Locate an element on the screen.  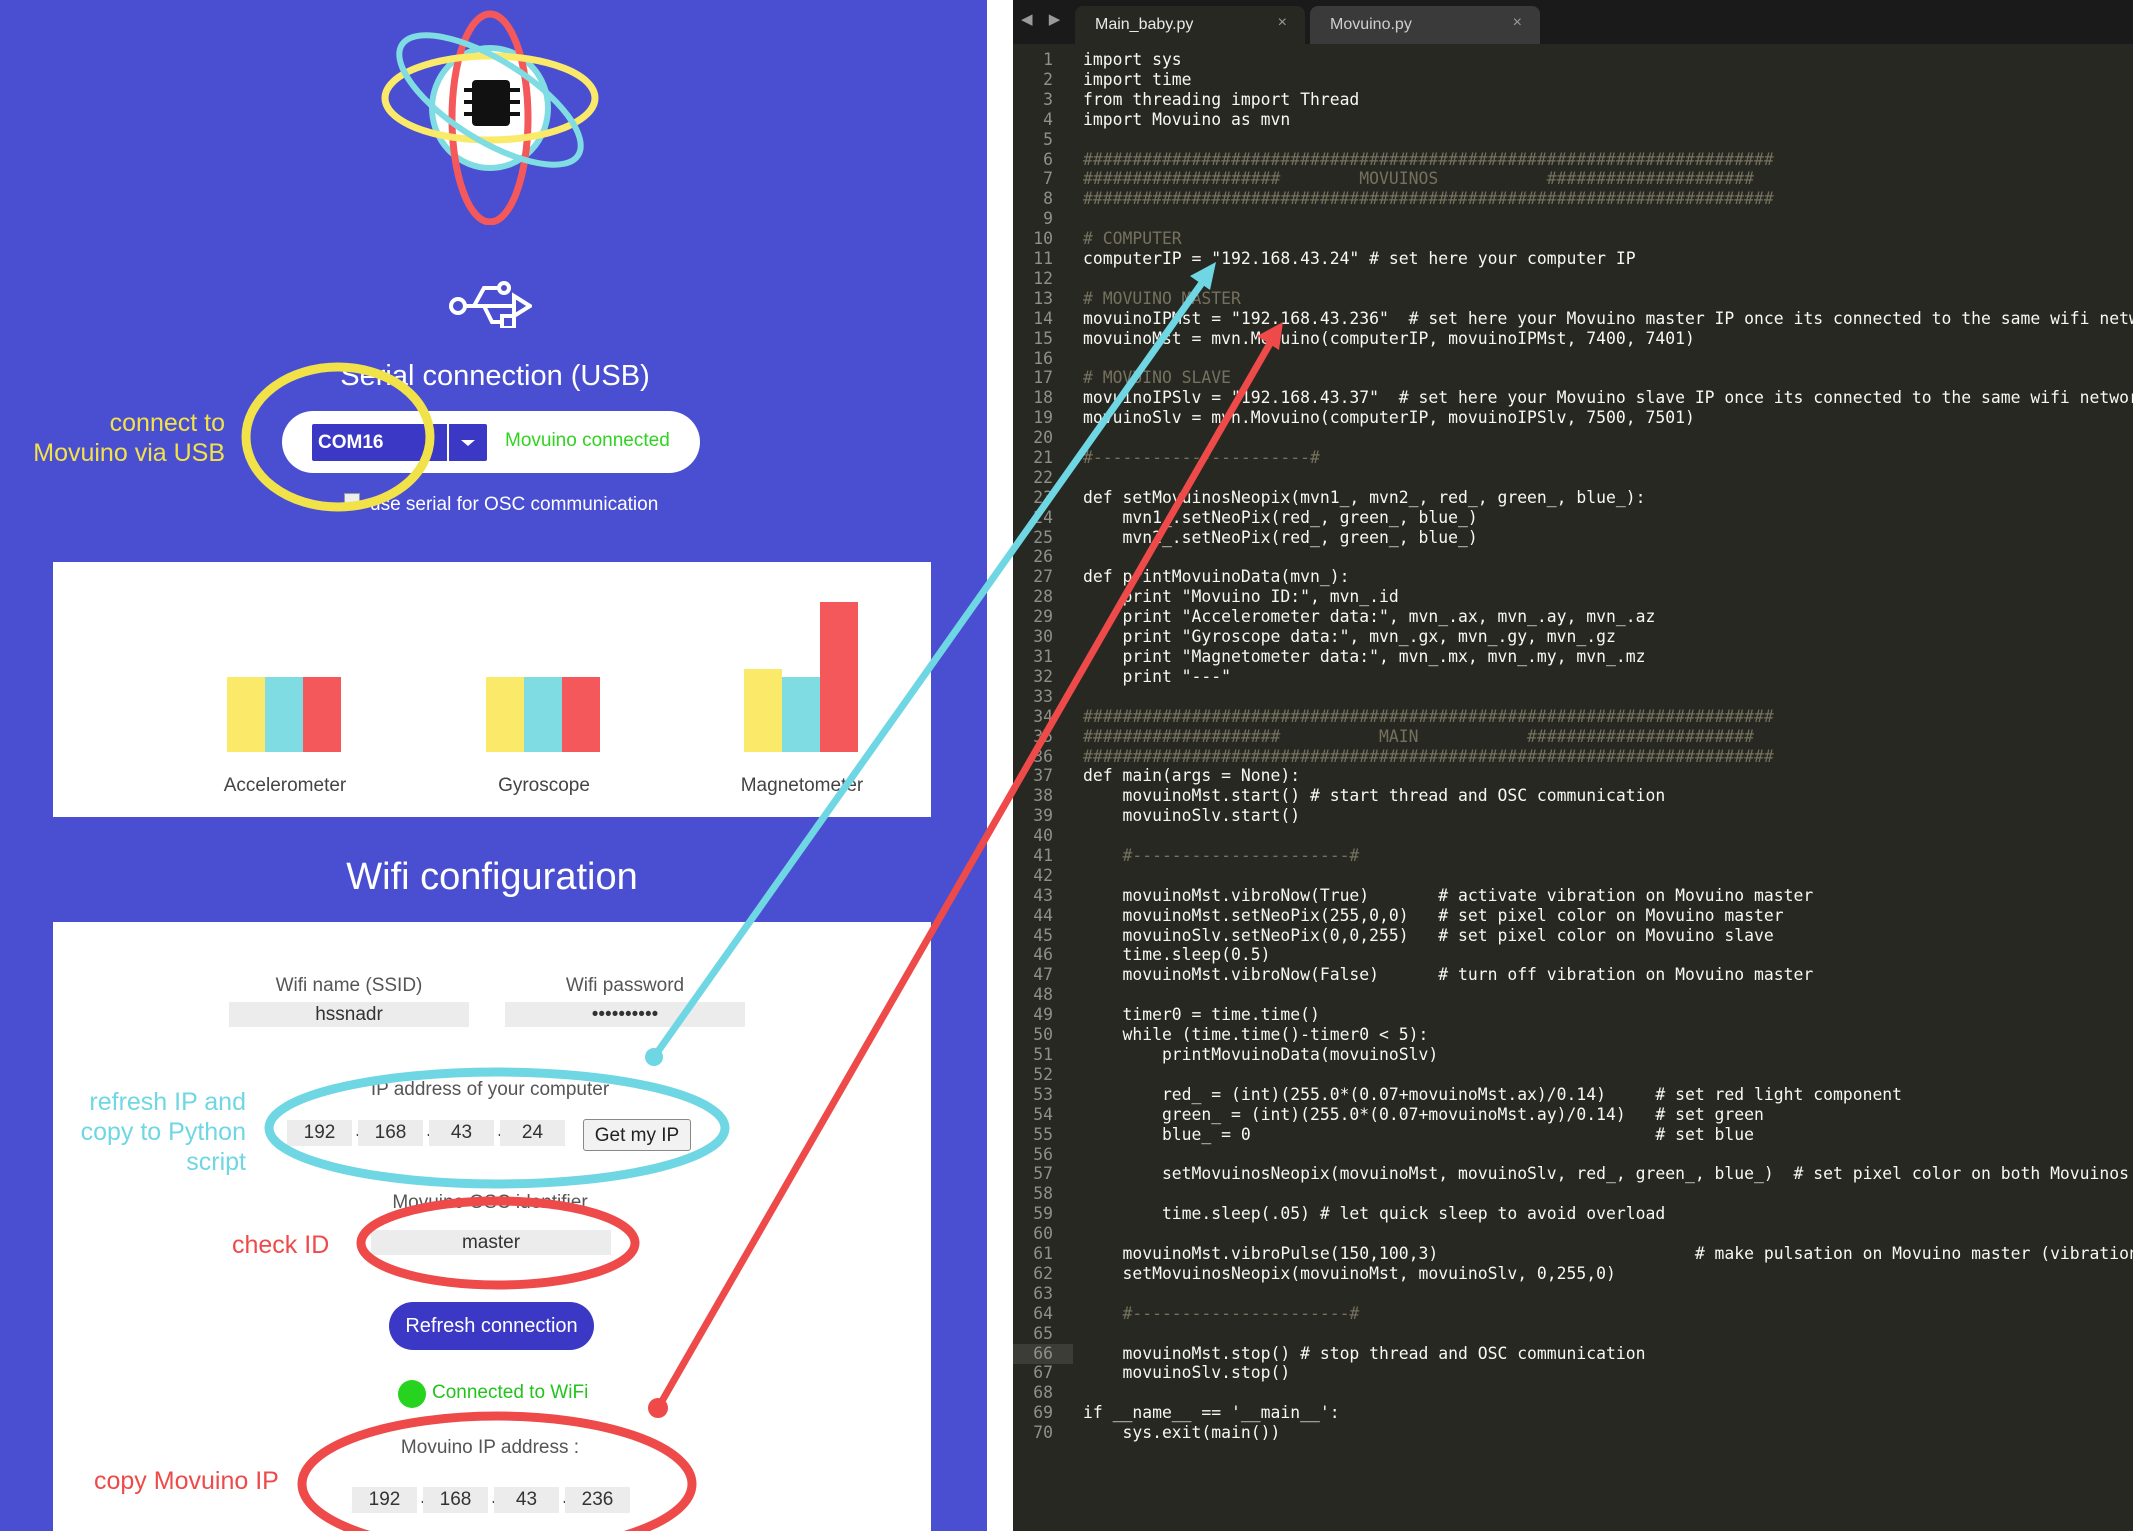
code-line: print "Movuino ID:", mvn_.id is located at coordinates (1240, 597).